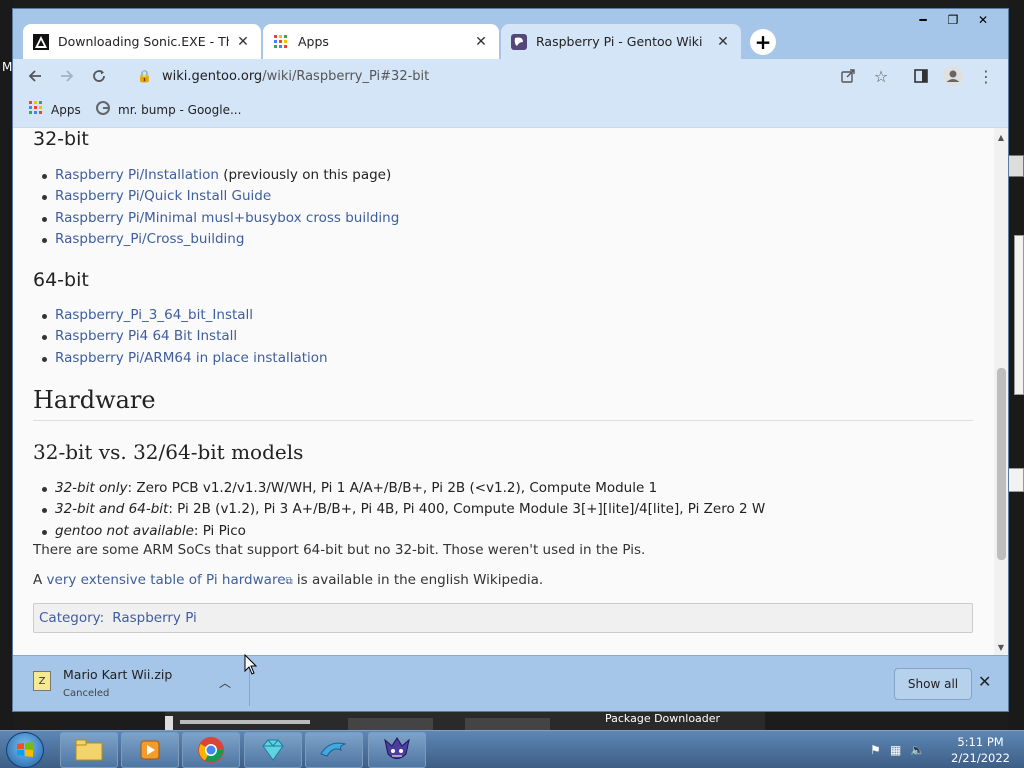 This screenshot has width=1024, height=768. What do you see at coordinates (154, 618) in the screenshot?
I see `category-link: Raspberry Pi` at bounding box center [154, 618].